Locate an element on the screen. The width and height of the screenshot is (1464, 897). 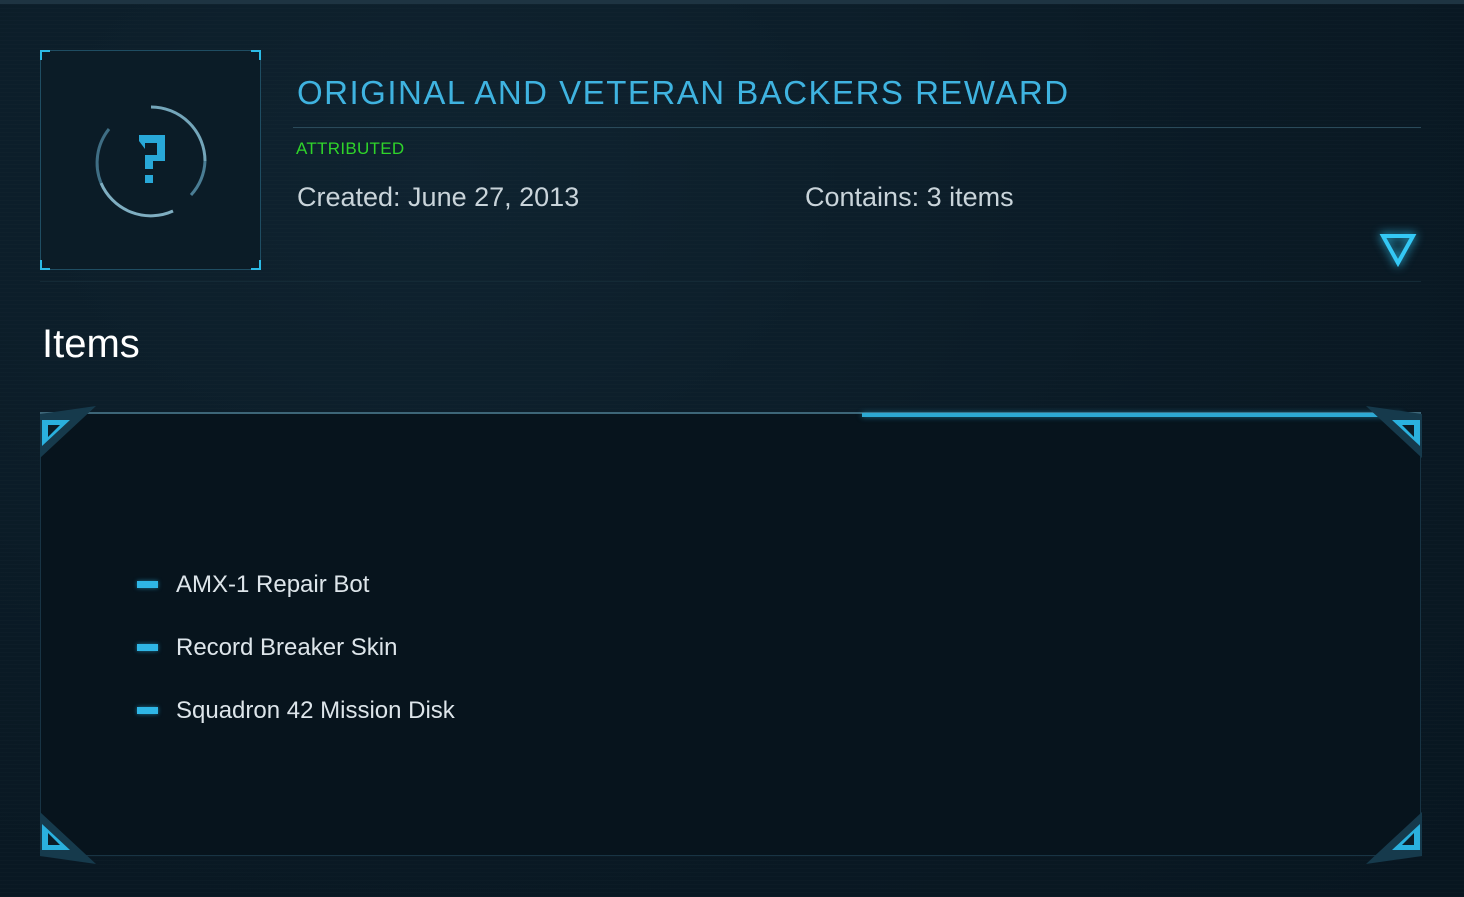
title-divider is located at coordinates (857, 127).